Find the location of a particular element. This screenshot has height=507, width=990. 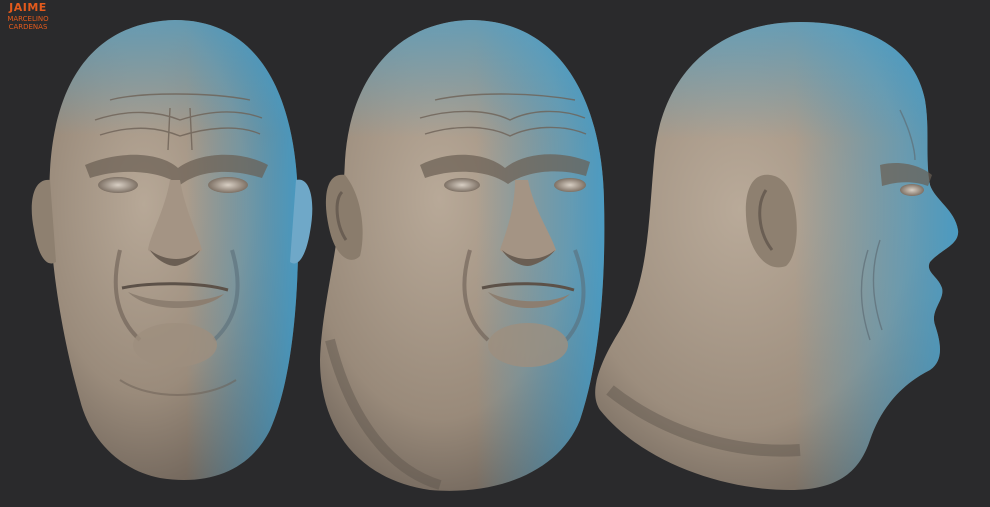

artist-watermark-logo: JAIME MARCELINO CARDENAS is located at coordinates (28, 16).